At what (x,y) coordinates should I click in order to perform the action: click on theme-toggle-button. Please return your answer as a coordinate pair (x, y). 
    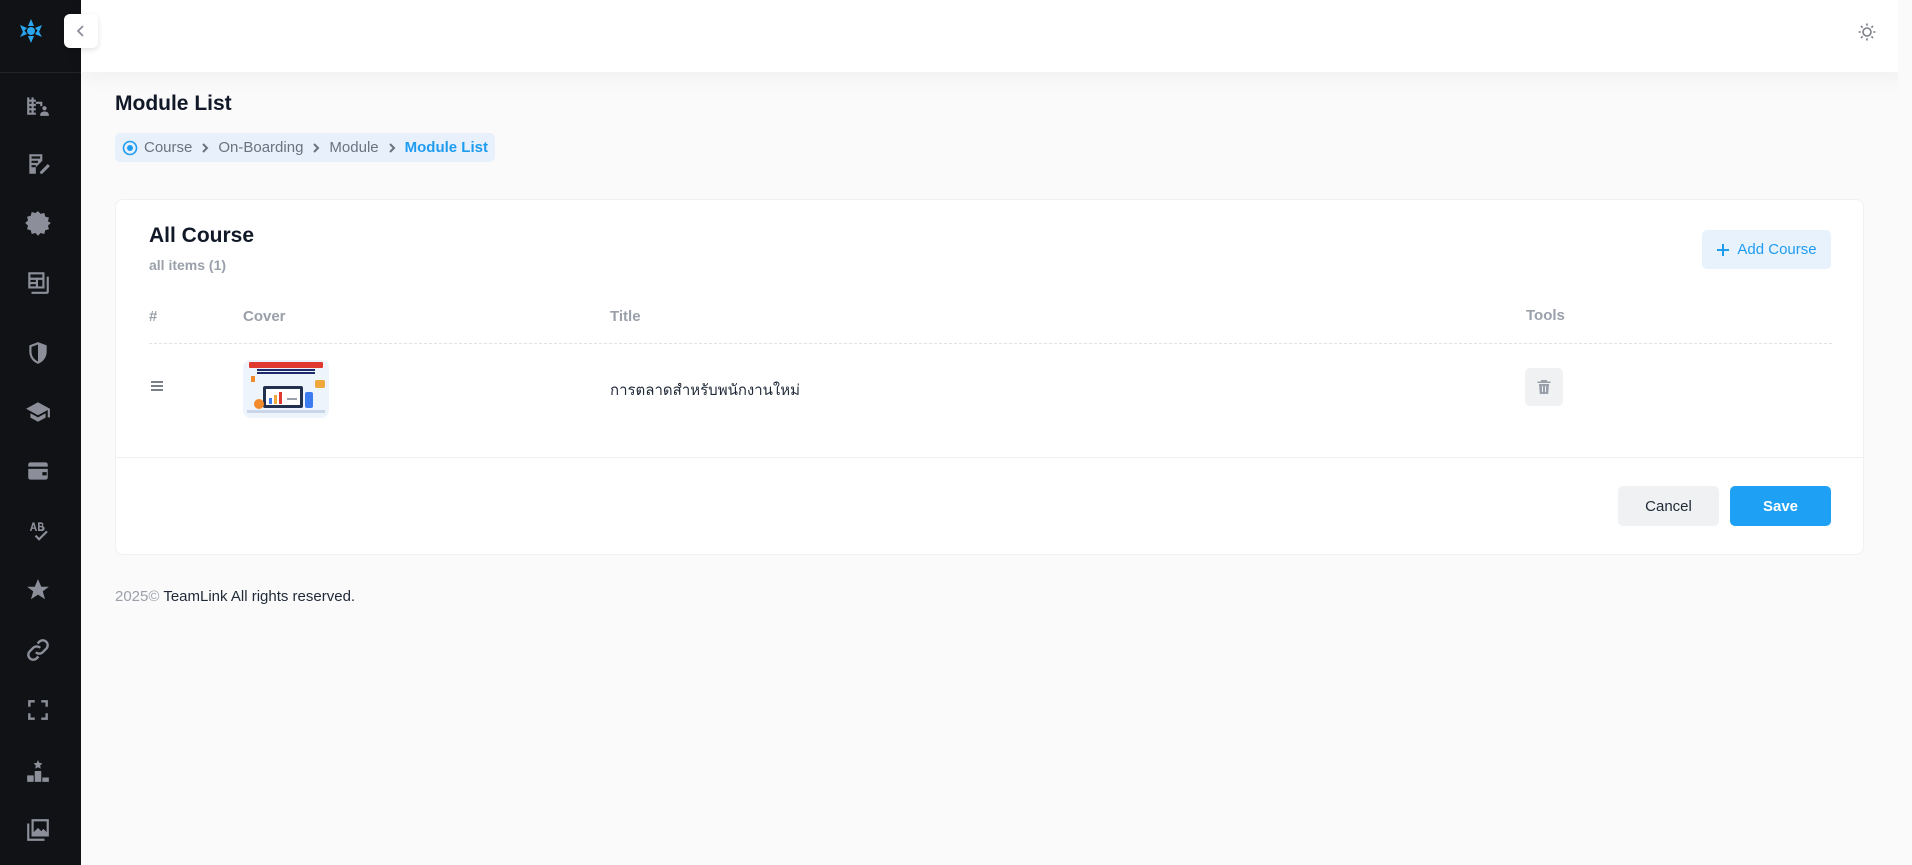
    Looking at the image, I should click on (1867, 32).